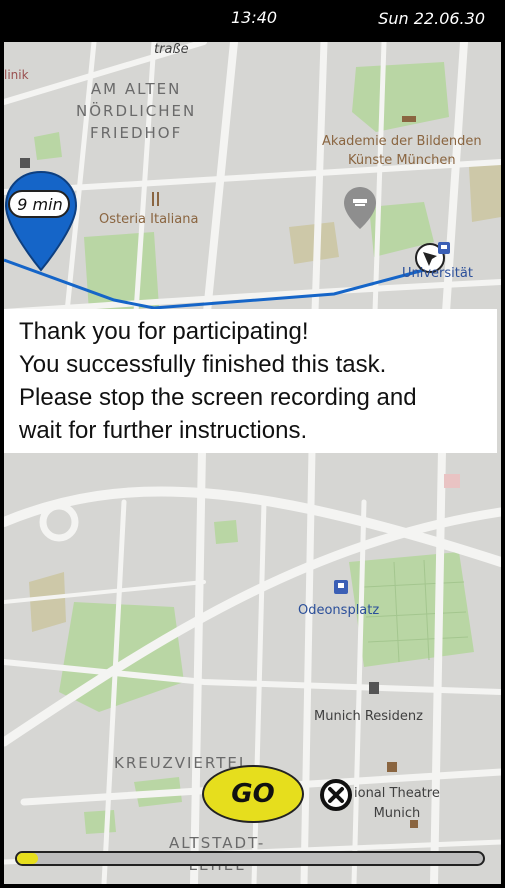  I want to click on message-line: wait for further instructions., so click(163, 430).